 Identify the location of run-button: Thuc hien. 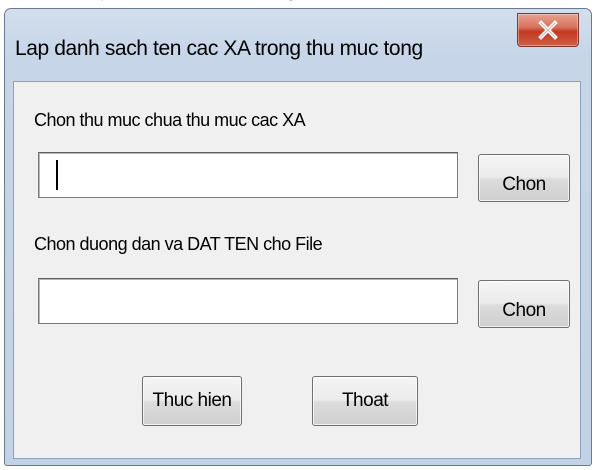
(192, 401).